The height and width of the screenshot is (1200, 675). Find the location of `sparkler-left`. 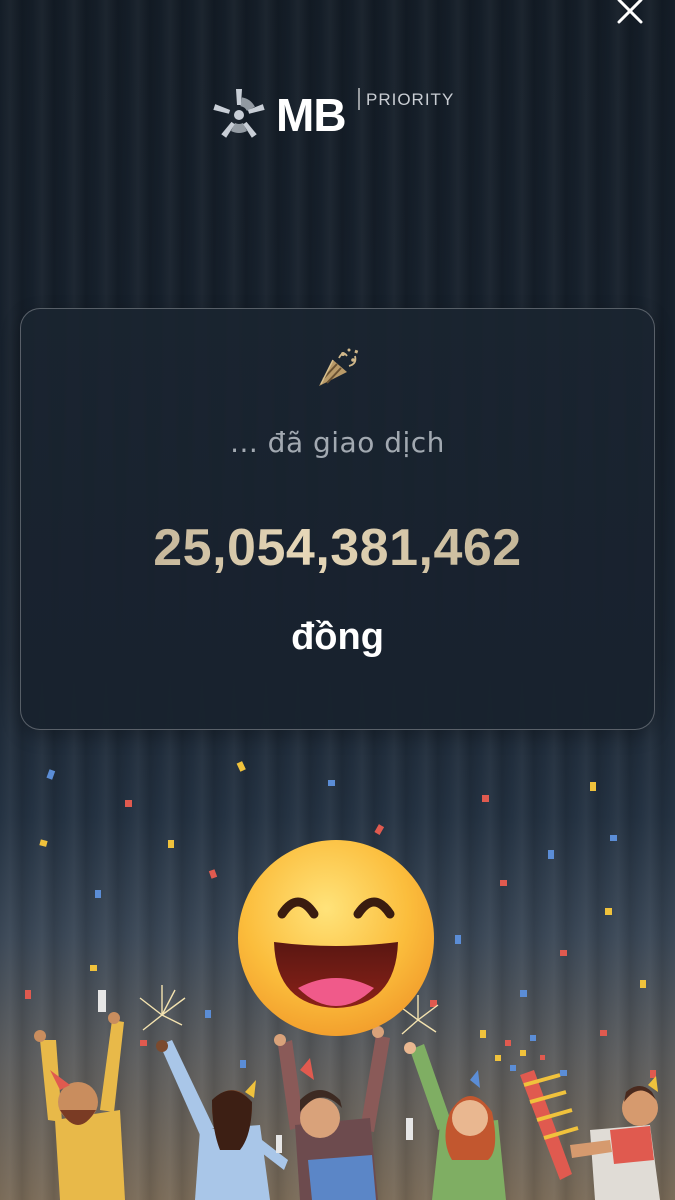

sparkler-left is located at coordinates (162, 1008).